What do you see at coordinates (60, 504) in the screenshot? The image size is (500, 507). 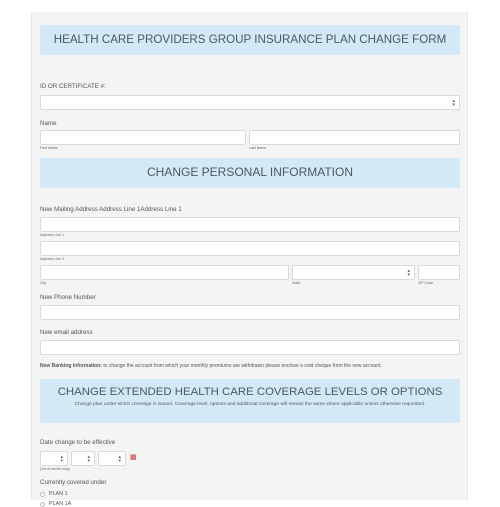 I see `plan-label: PLAN 1A` at bounding box center [60, 504].